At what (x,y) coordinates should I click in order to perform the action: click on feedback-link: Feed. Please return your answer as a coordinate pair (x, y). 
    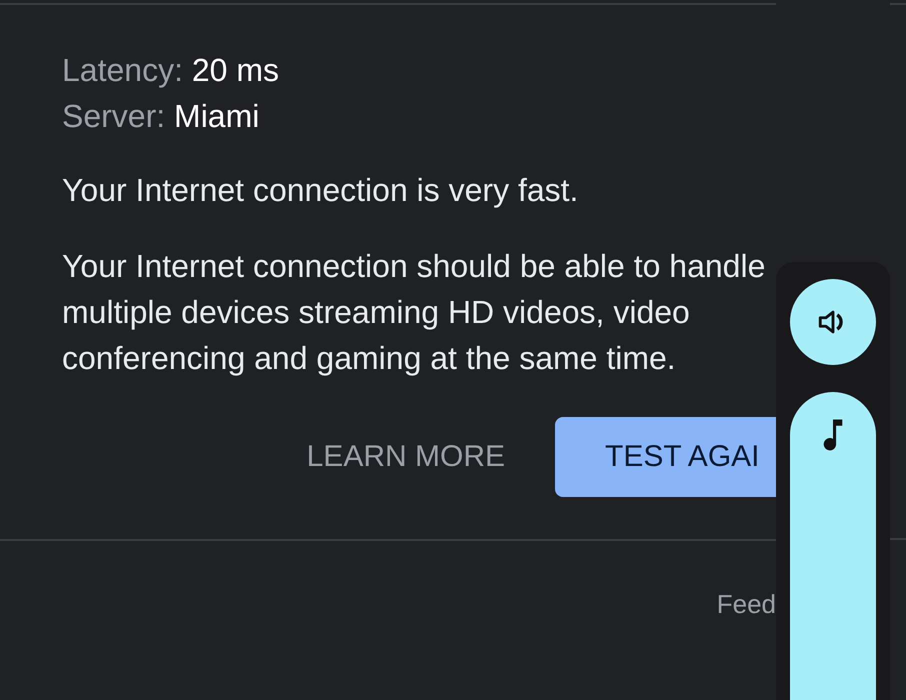
    Looking at the image, I should click on (746, 604).